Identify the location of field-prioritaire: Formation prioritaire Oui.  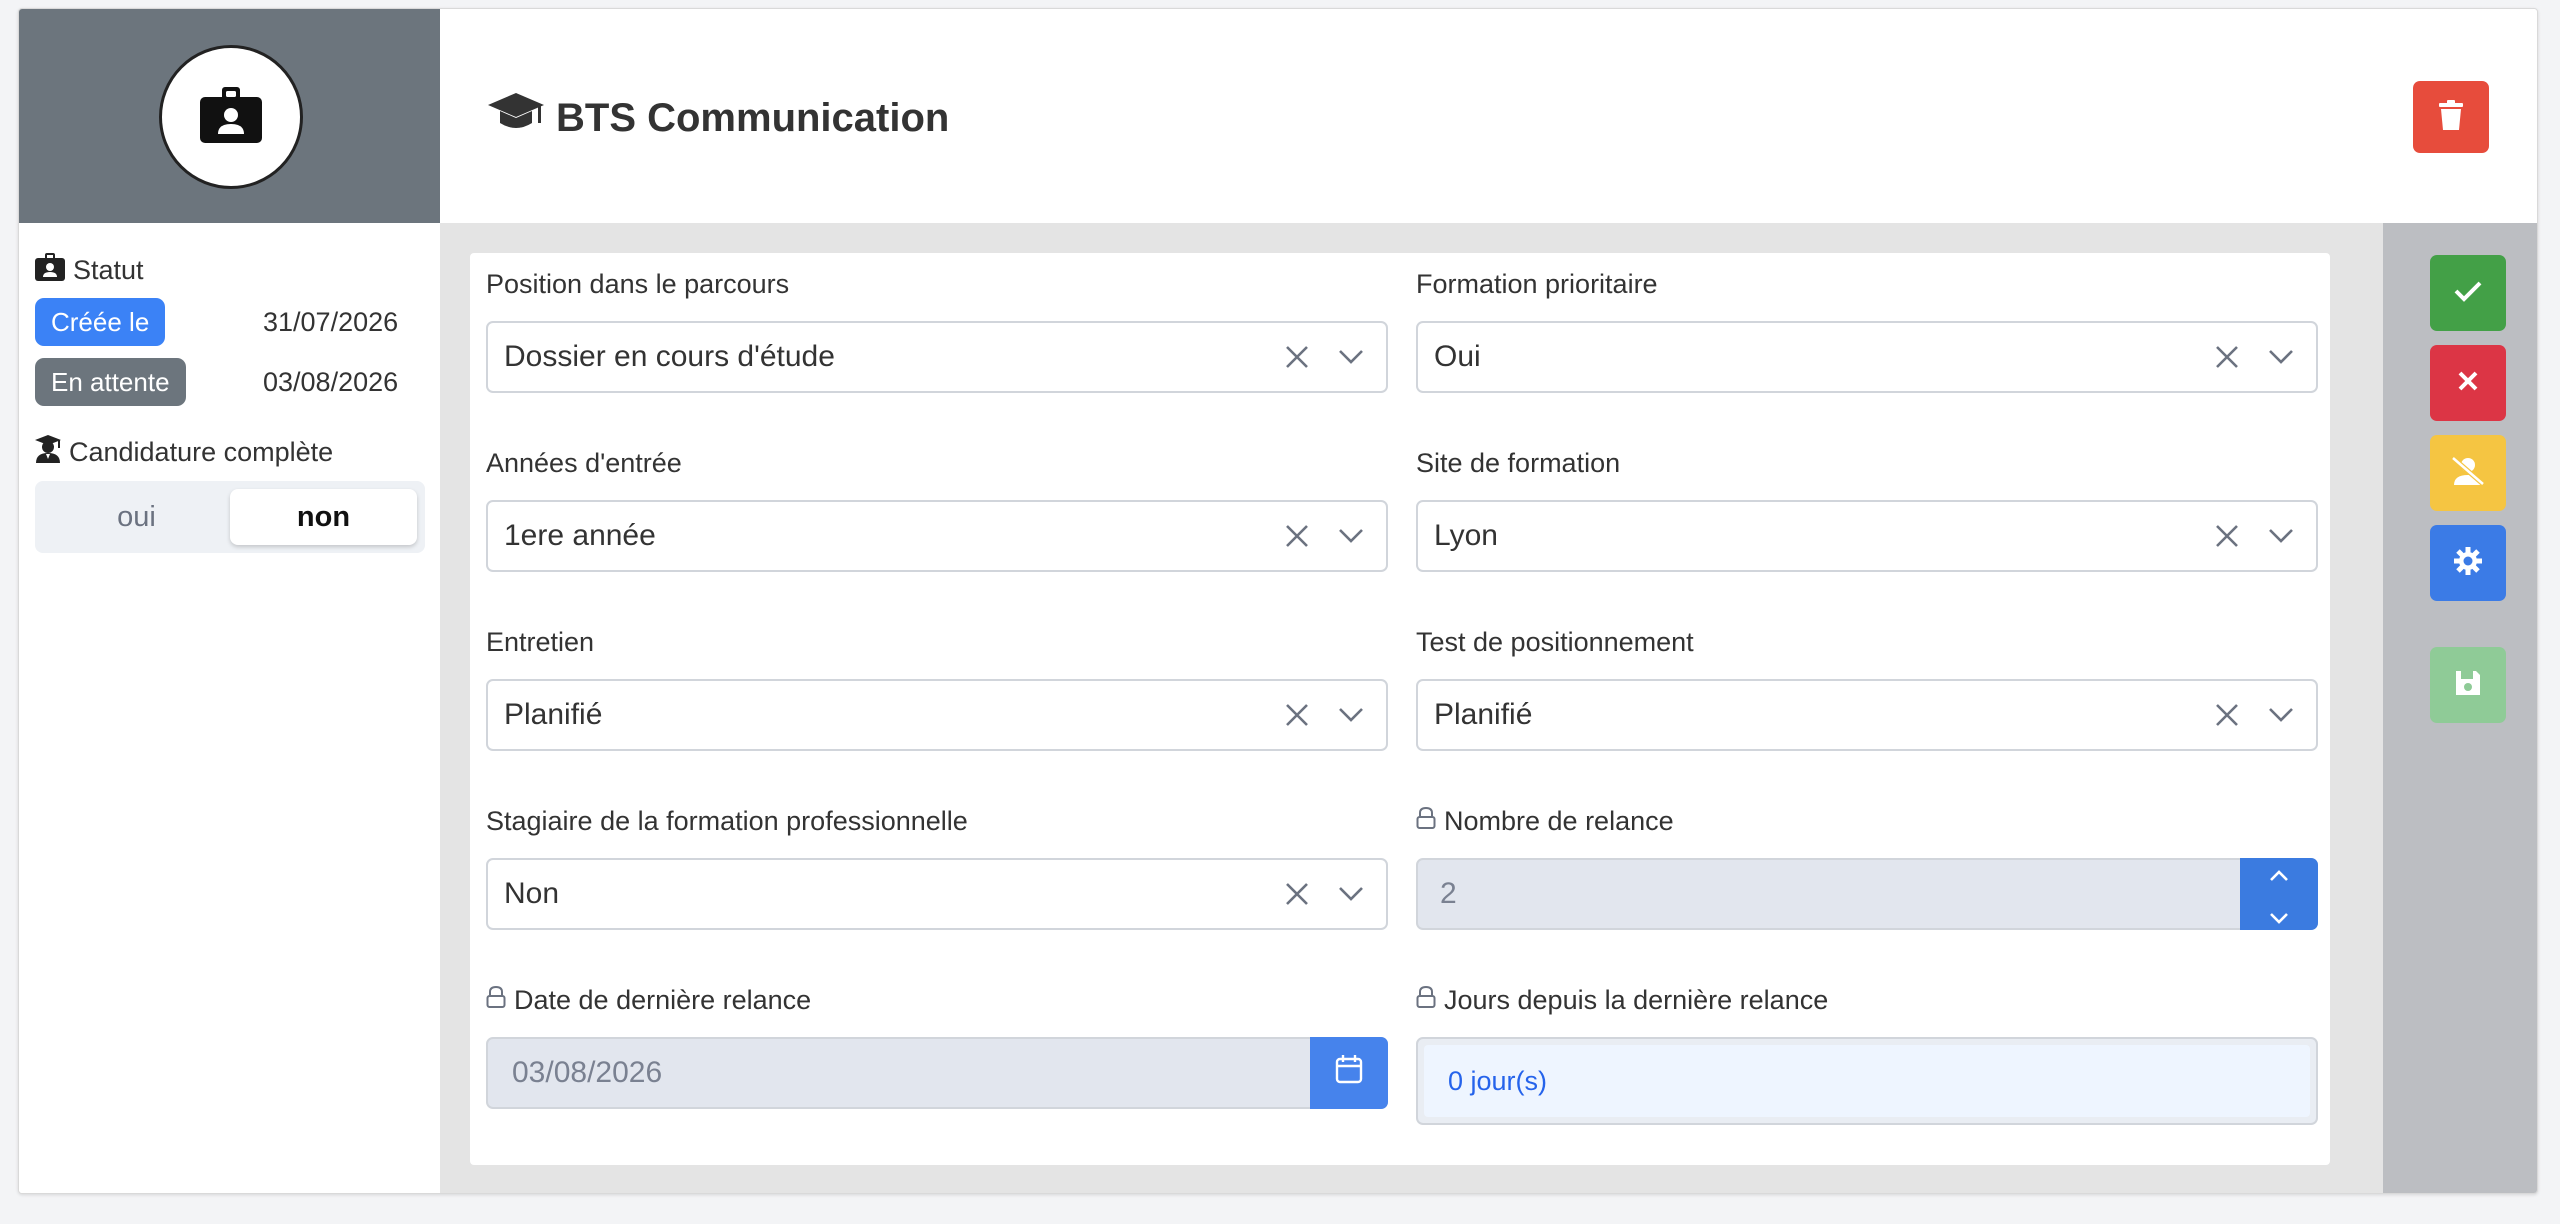
(1867, 330).